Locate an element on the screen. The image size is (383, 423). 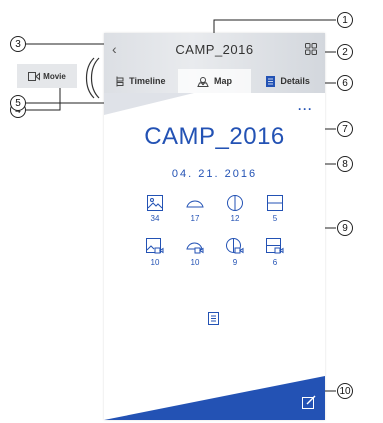
swipe-gesture-icon is located at coordinates (92, 78).